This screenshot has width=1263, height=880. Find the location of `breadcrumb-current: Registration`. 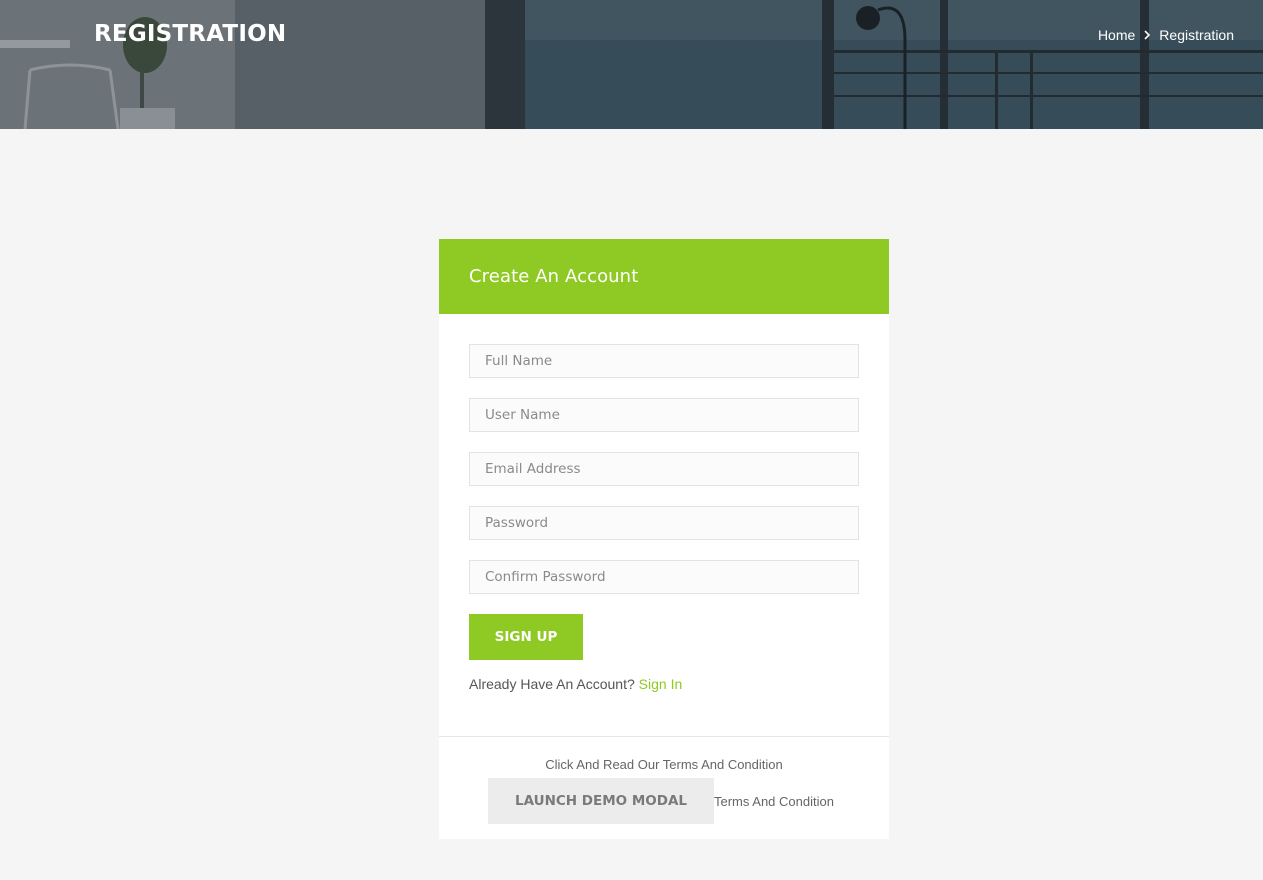

breadcrumb-current: Registration is located at coordinates (1196, 35).